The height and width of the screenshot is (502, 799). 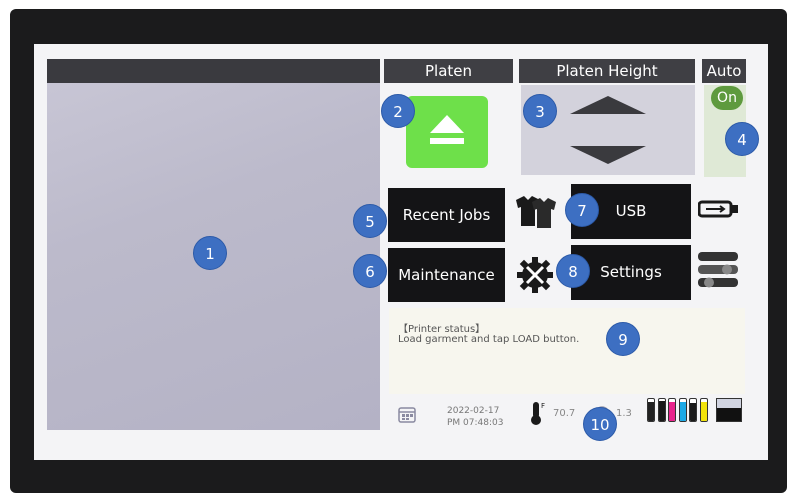 I want to click on humidity-readout: 1.3, so click(x=624, y=413).